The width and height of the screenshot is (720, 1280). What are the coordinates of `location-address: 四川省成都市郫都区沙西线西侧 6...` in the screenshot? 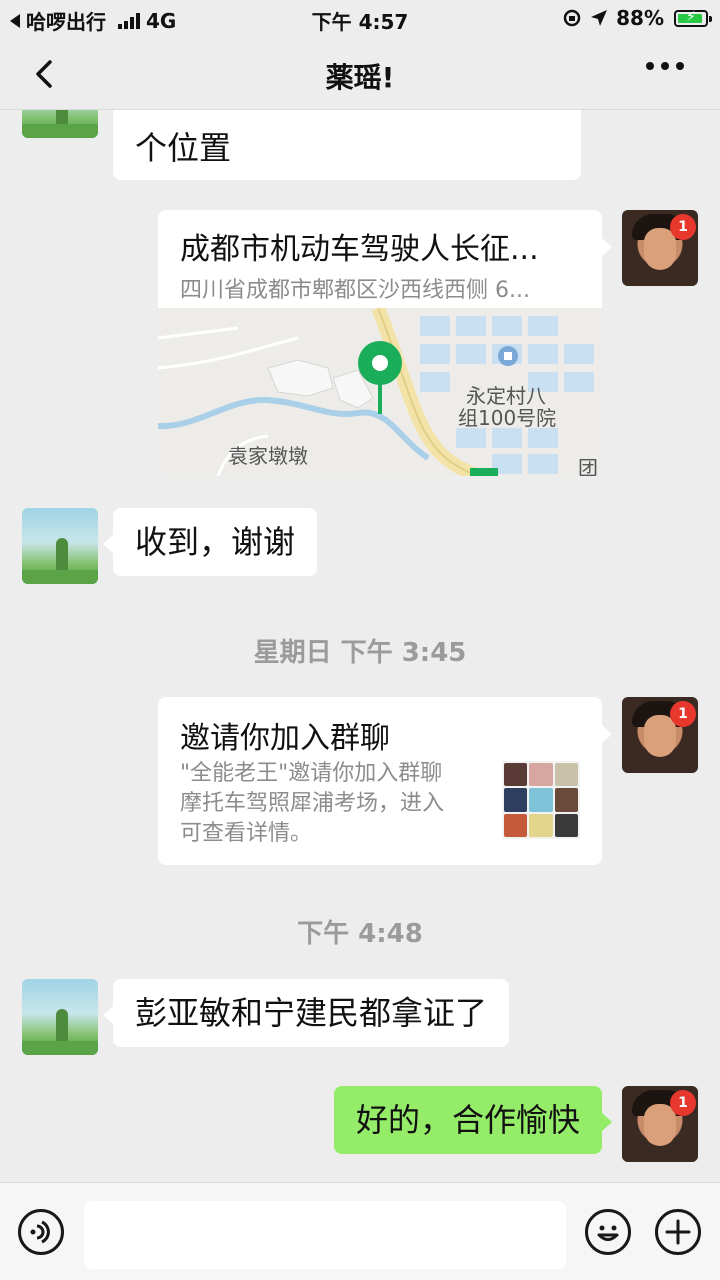 It's located at (355, 290).